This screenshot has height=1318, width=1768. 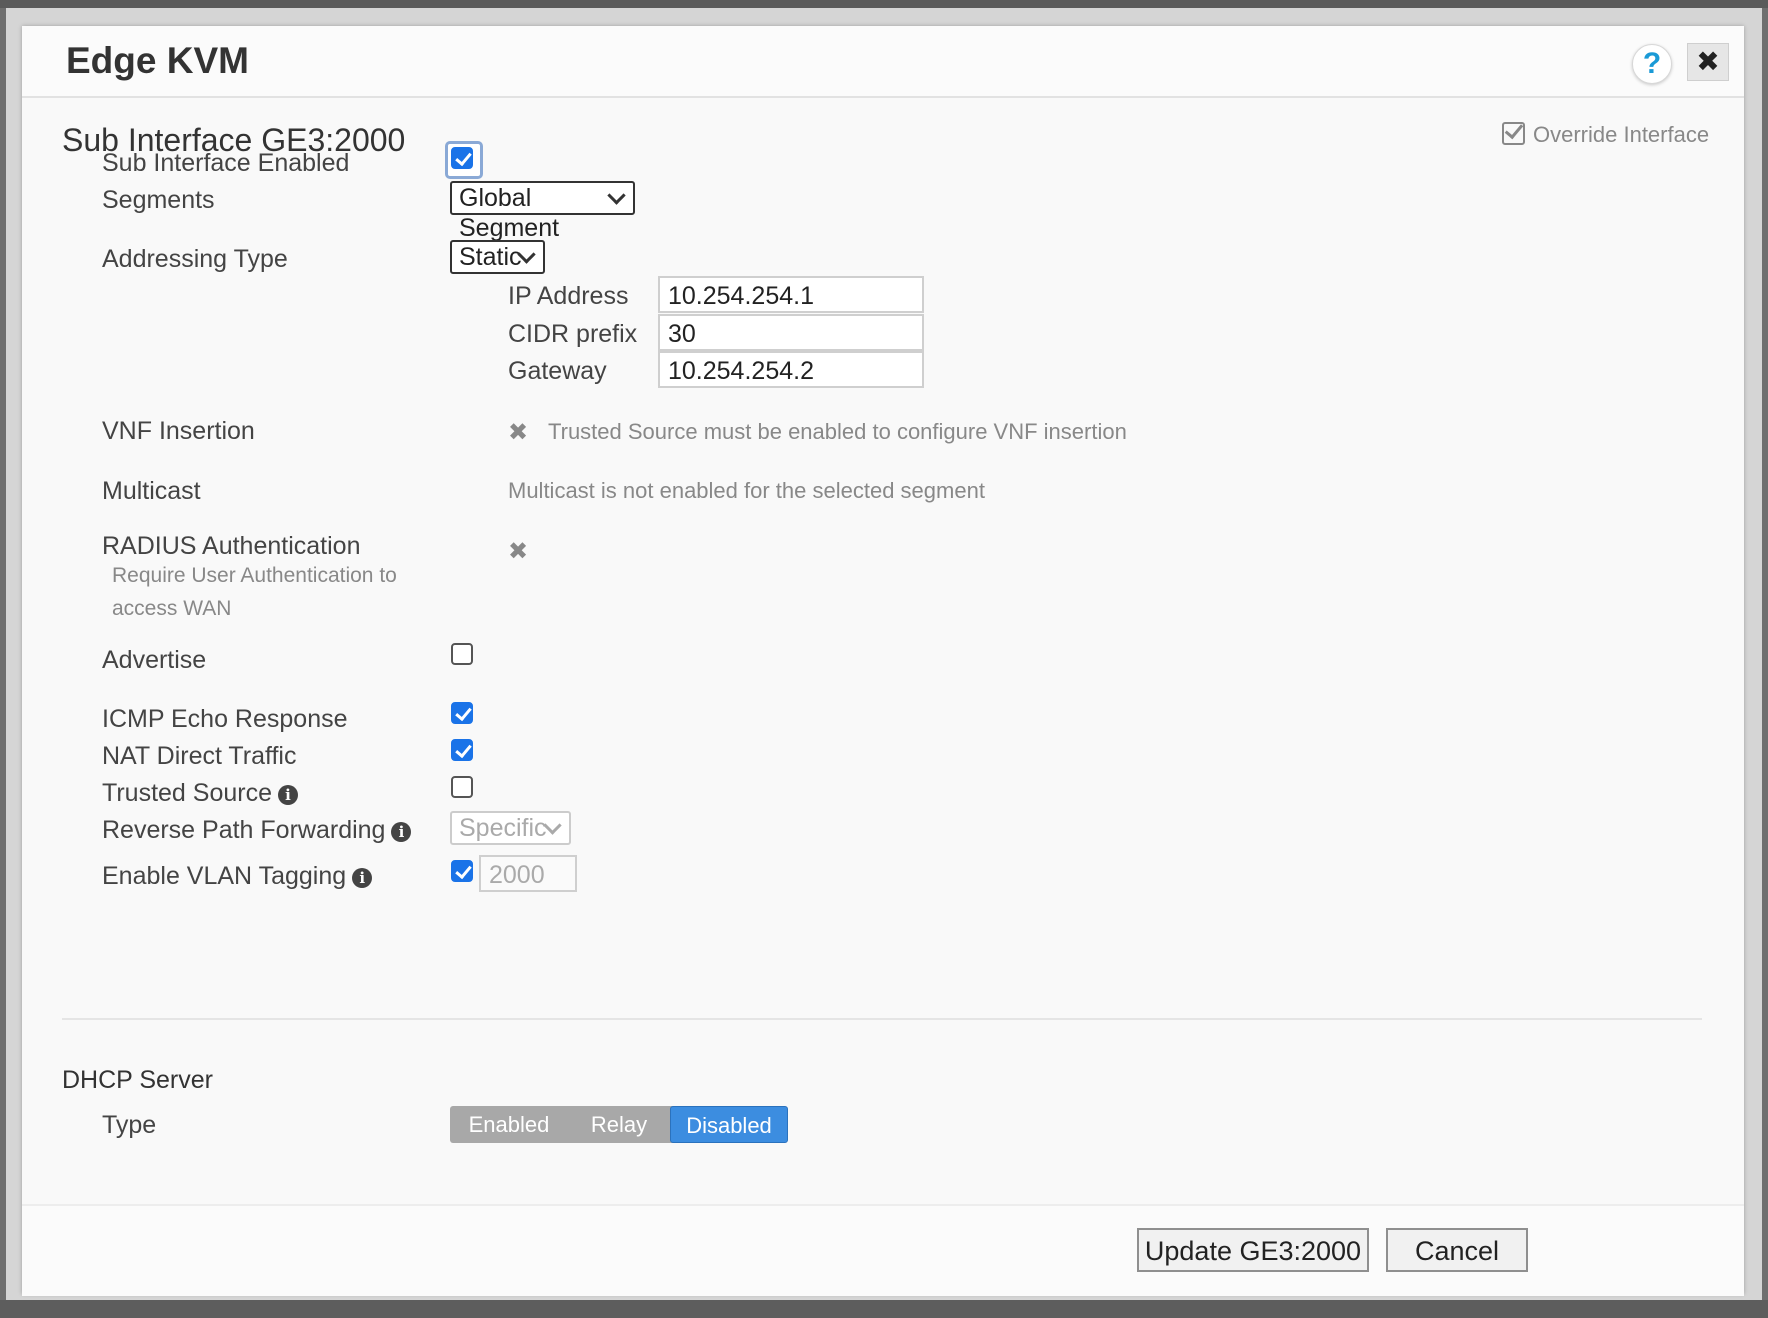 I want to click on update-button: Update GE3:2000, so click(x=1253, y=1250).